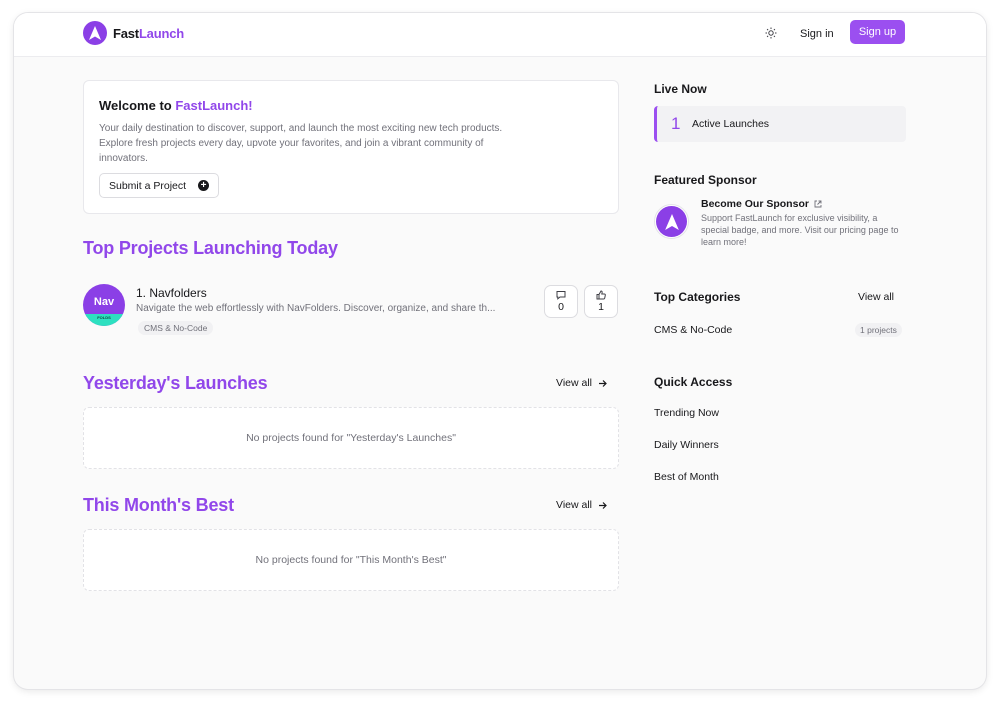 The width and height of the screenshot is (1000, 702). Describe the element at coordinates (158, 505) in the screenshot. I see `month-section-title: This Month's Best` at that location.